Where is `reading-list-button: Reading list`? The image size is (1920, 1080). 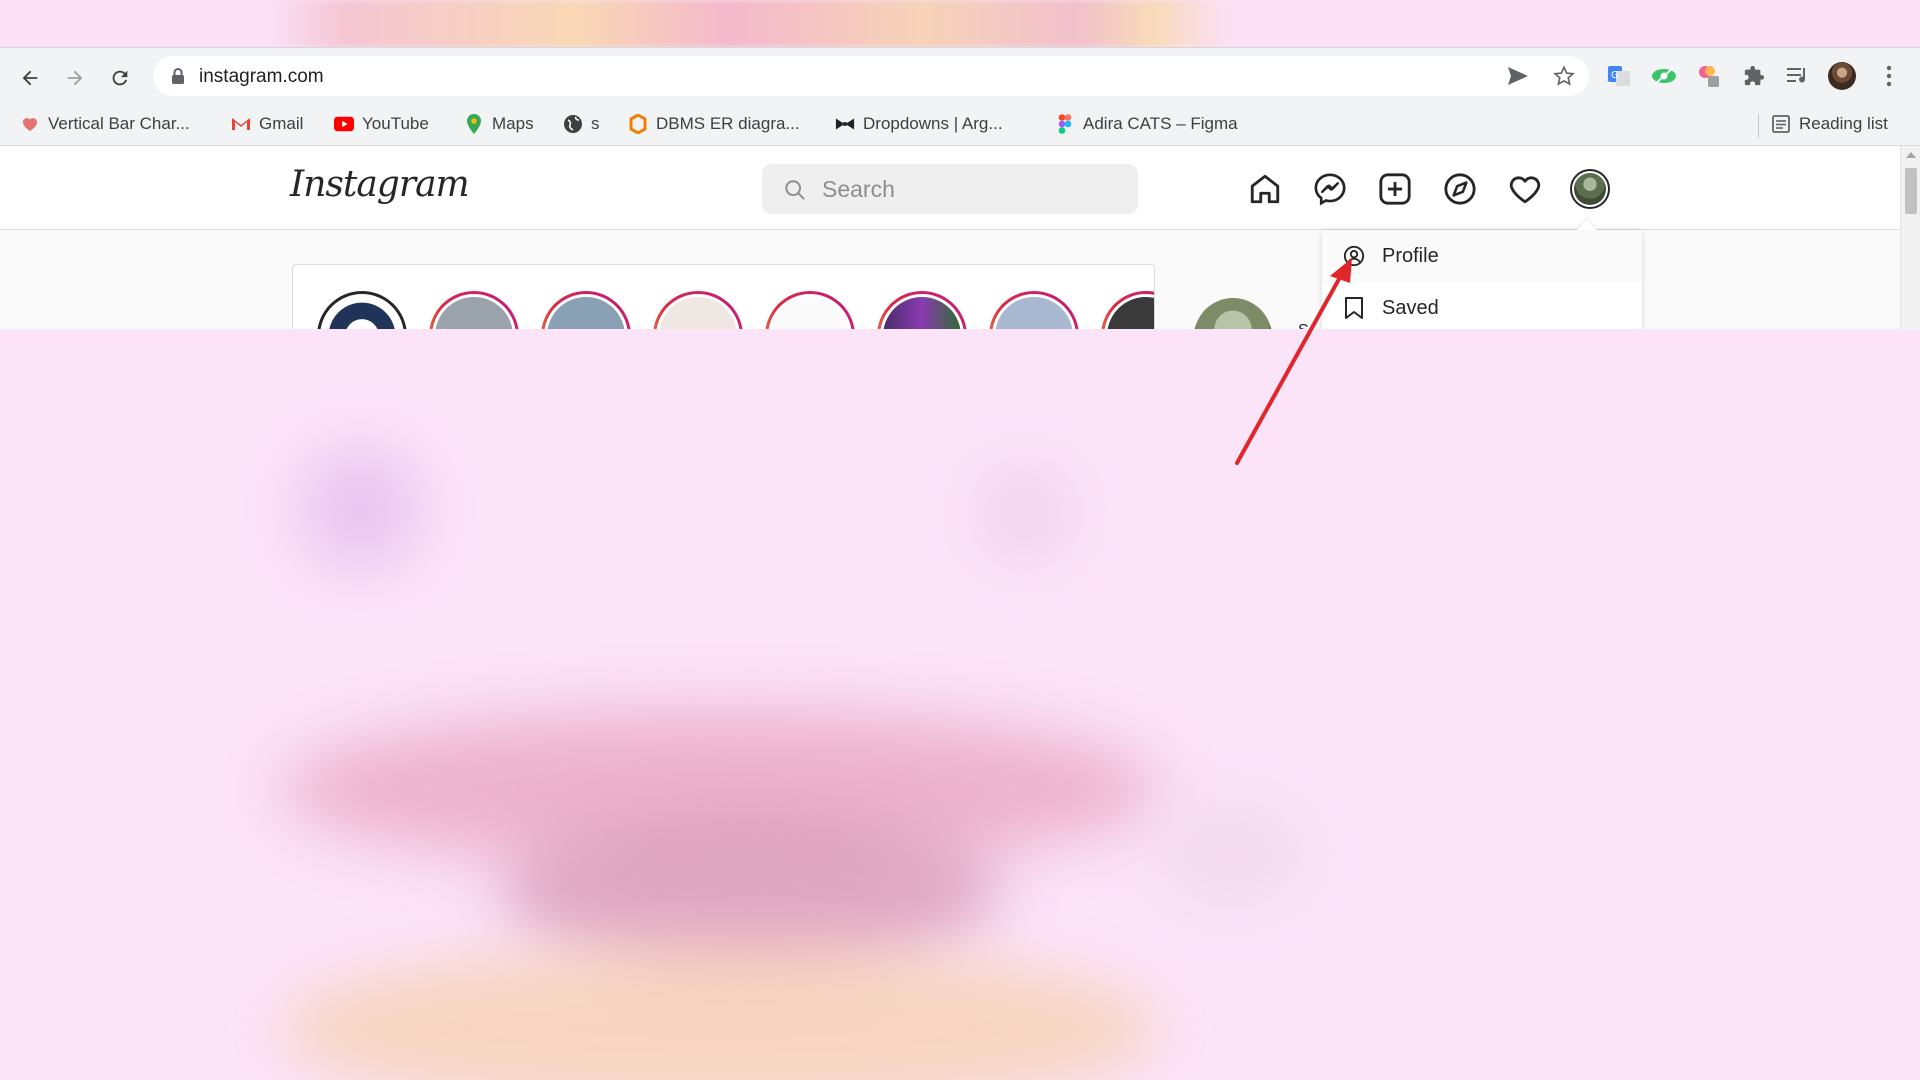 reading-list-button: Reading list is located at coordinates (1829, 124).